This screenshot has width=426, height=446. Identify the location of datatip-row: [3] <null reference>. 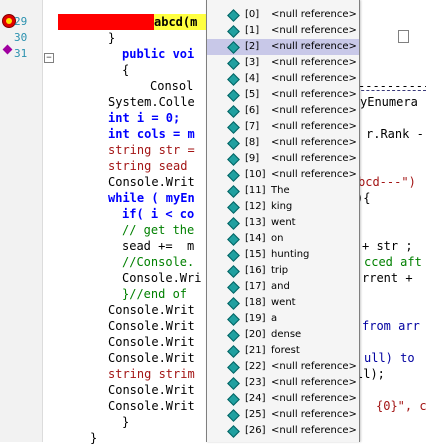
(283, 63).